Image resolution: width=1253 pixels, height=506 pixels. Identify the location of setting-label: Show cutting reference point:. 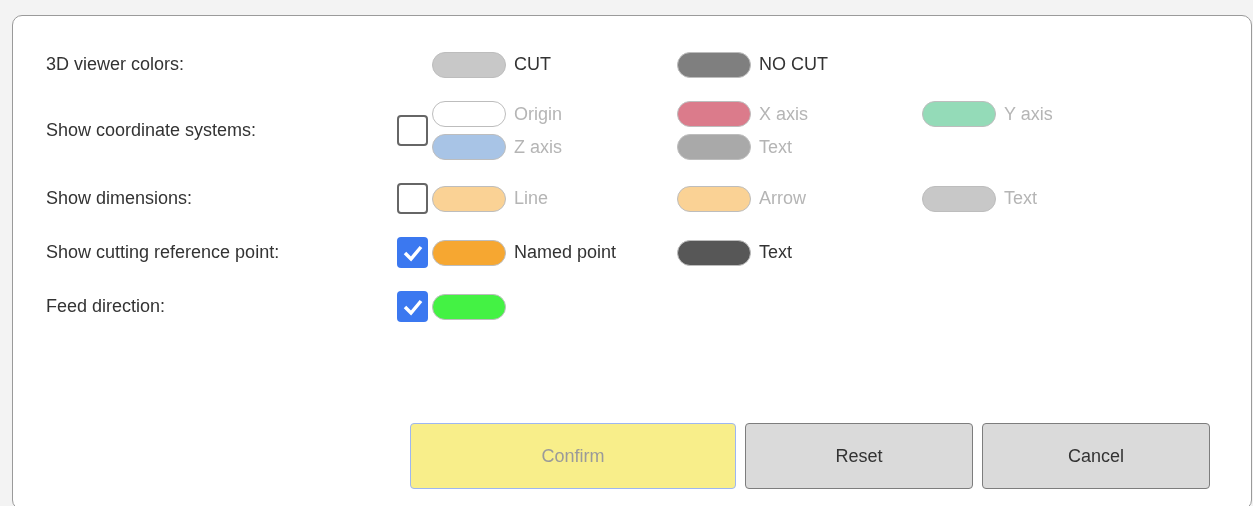
(163, 252).